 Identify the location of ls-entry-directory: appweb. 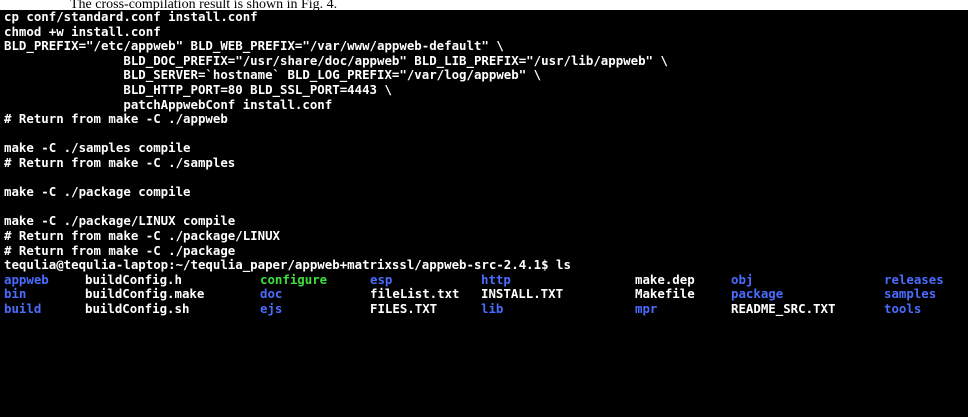
(26, 279).